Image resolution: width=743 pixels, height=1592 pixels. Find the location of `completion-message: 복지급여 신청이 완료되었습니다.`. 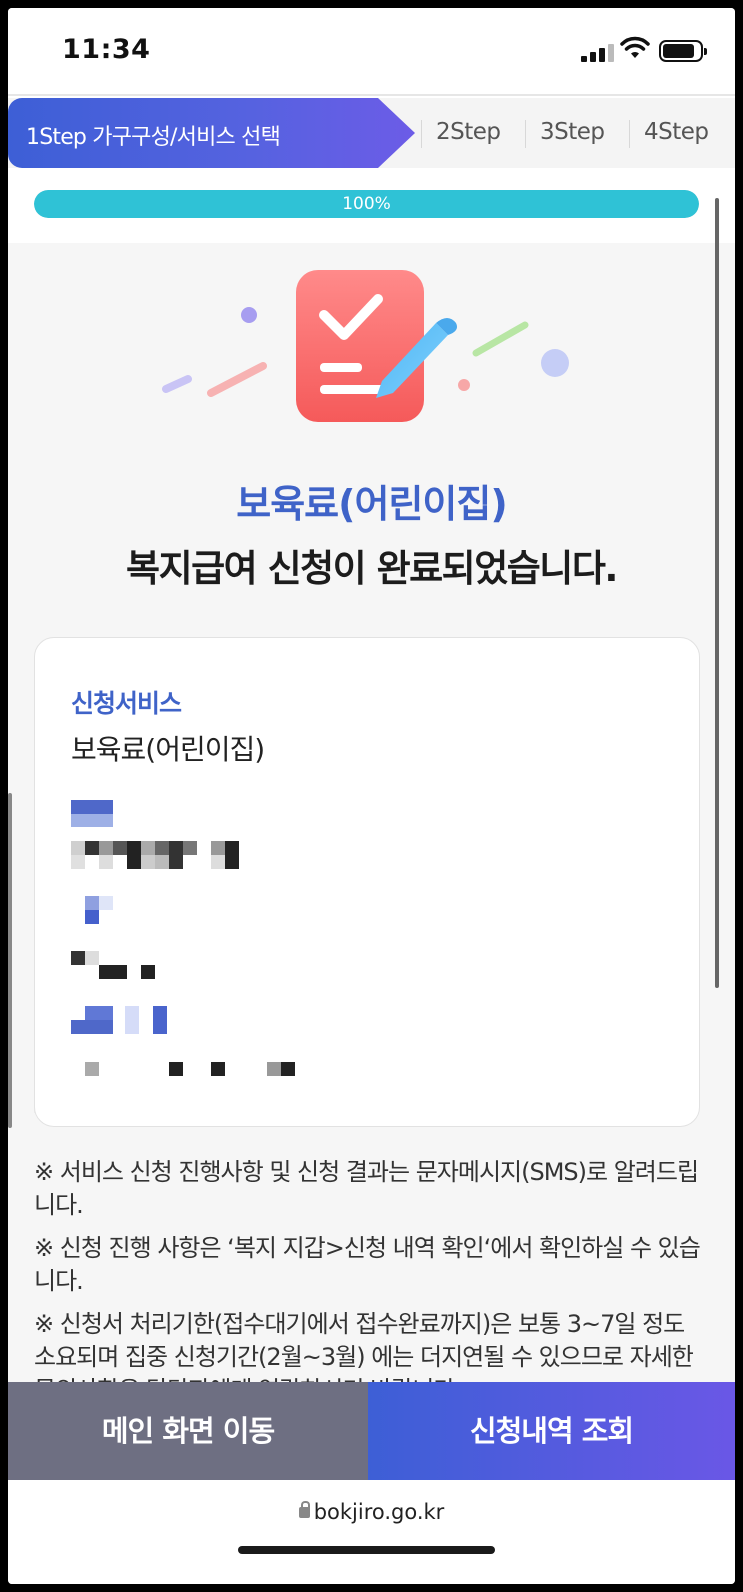

completion-message: 복지급여 신청이 완료되었습니다. is located at coordinates (372, 568).